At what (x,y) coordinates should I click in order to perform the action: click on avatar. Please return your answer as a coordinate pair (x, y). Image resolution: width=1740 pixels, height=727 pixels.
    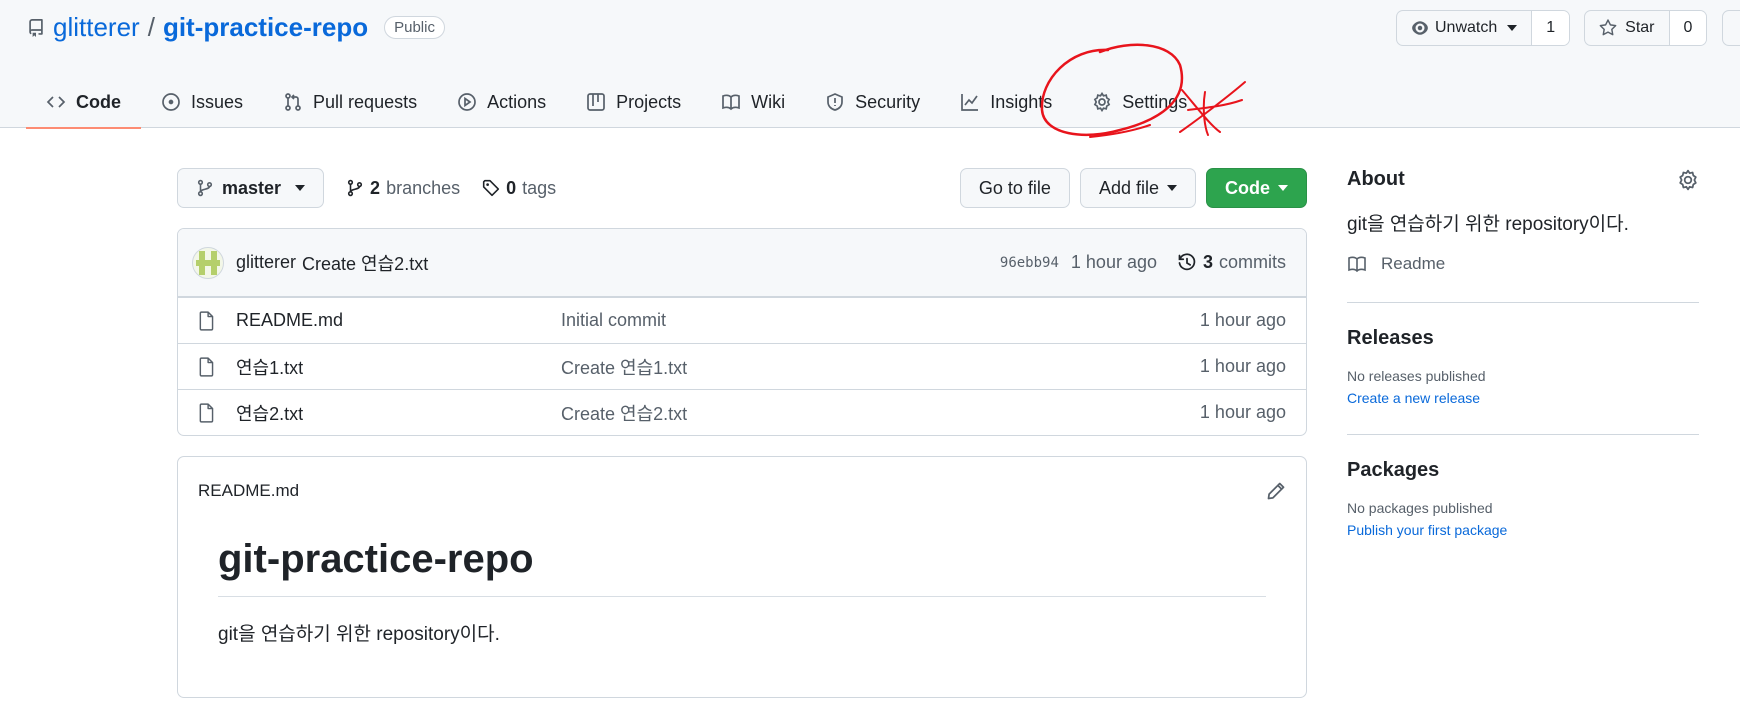
    Looking at the image, I should click on (208, 262).